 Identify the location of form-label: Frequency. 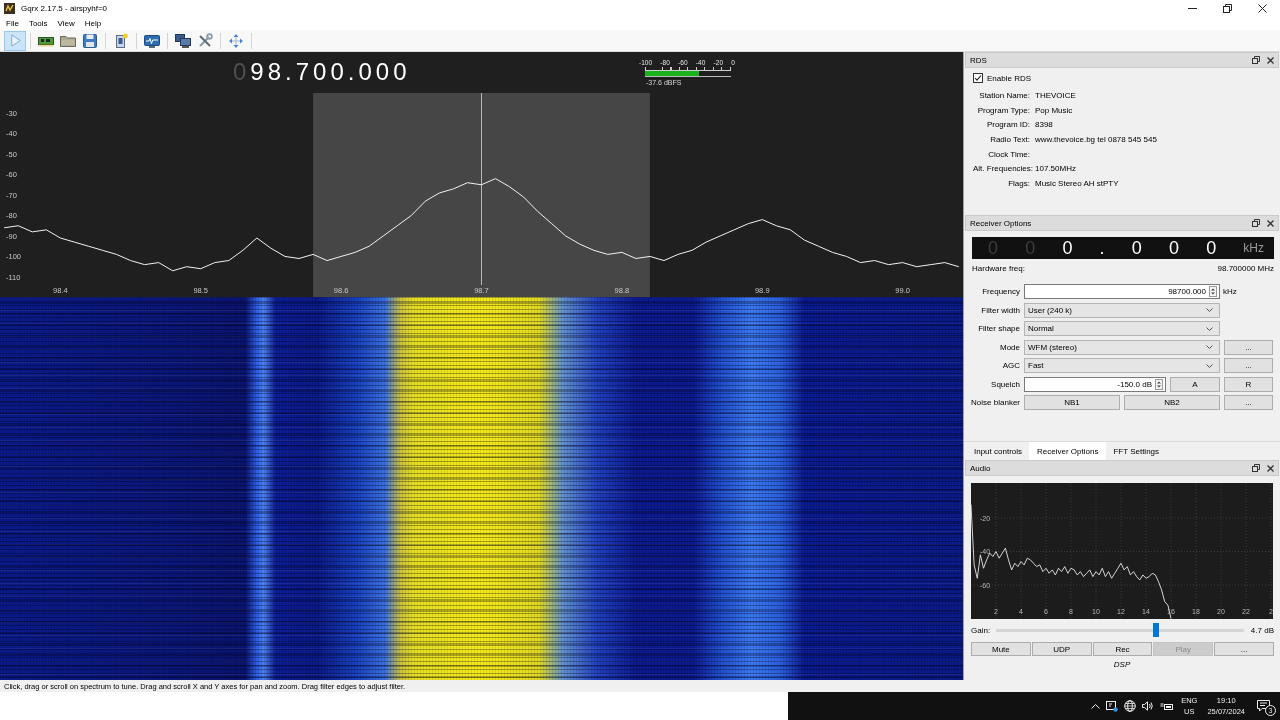
(1000, 292).